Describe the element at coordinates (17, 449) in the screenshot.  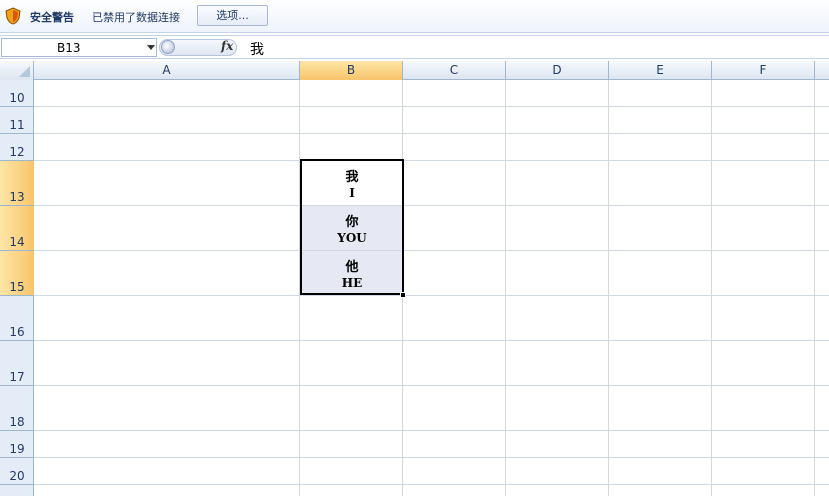
I see `row-number: 19` at that location.